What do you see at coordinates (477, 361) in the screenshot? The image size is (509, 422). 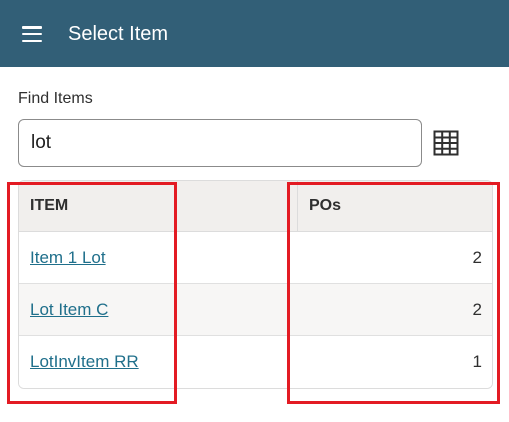 I see `po-count: 1` at bounding box center [477, 361].